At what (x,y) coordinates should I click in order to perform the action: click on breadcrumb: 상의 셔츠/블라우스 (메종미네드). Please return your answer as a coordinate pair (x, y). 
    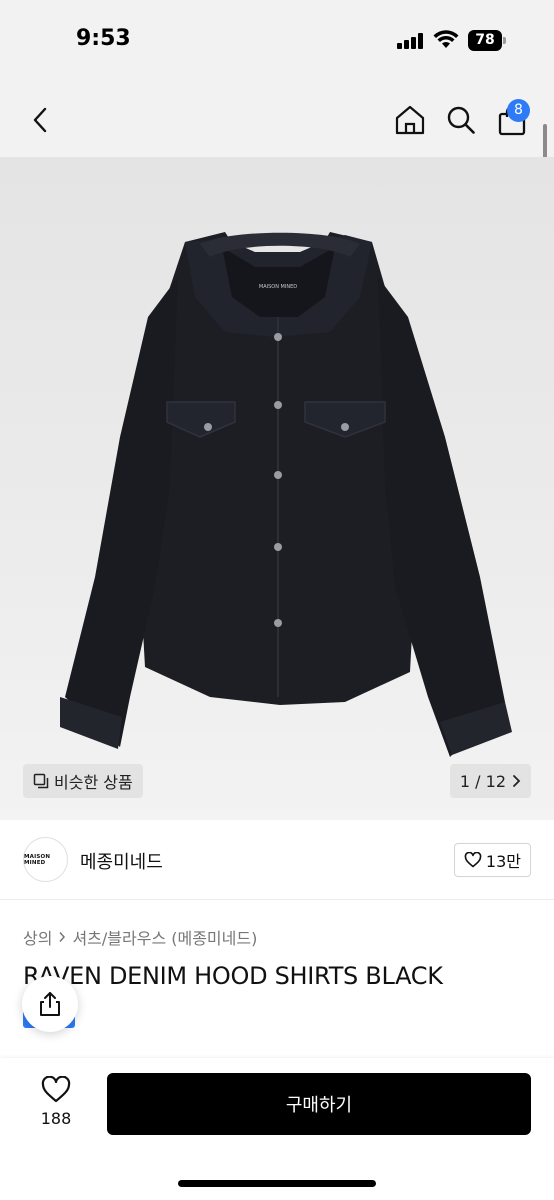
    Looking at the image, I should click on (140, 937).